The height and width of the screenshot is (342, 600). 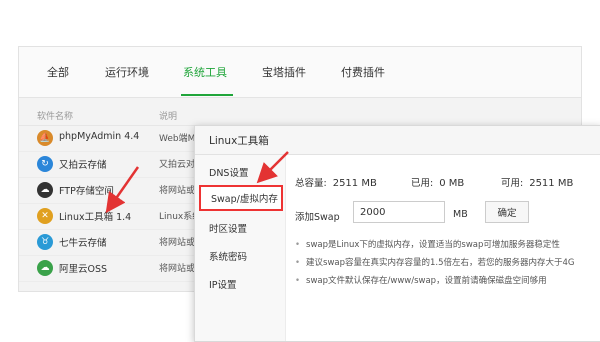 I want to click on tools-icon: ✕, so click(x=45, y=216).